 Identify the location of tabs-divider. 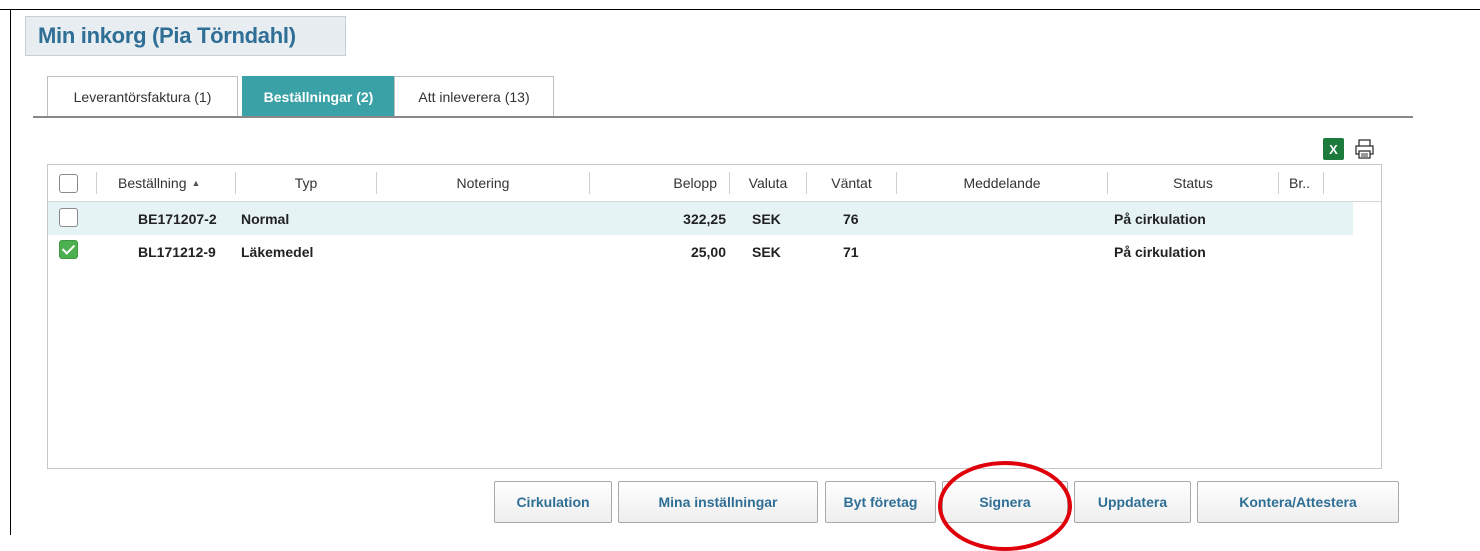
(723, 117).